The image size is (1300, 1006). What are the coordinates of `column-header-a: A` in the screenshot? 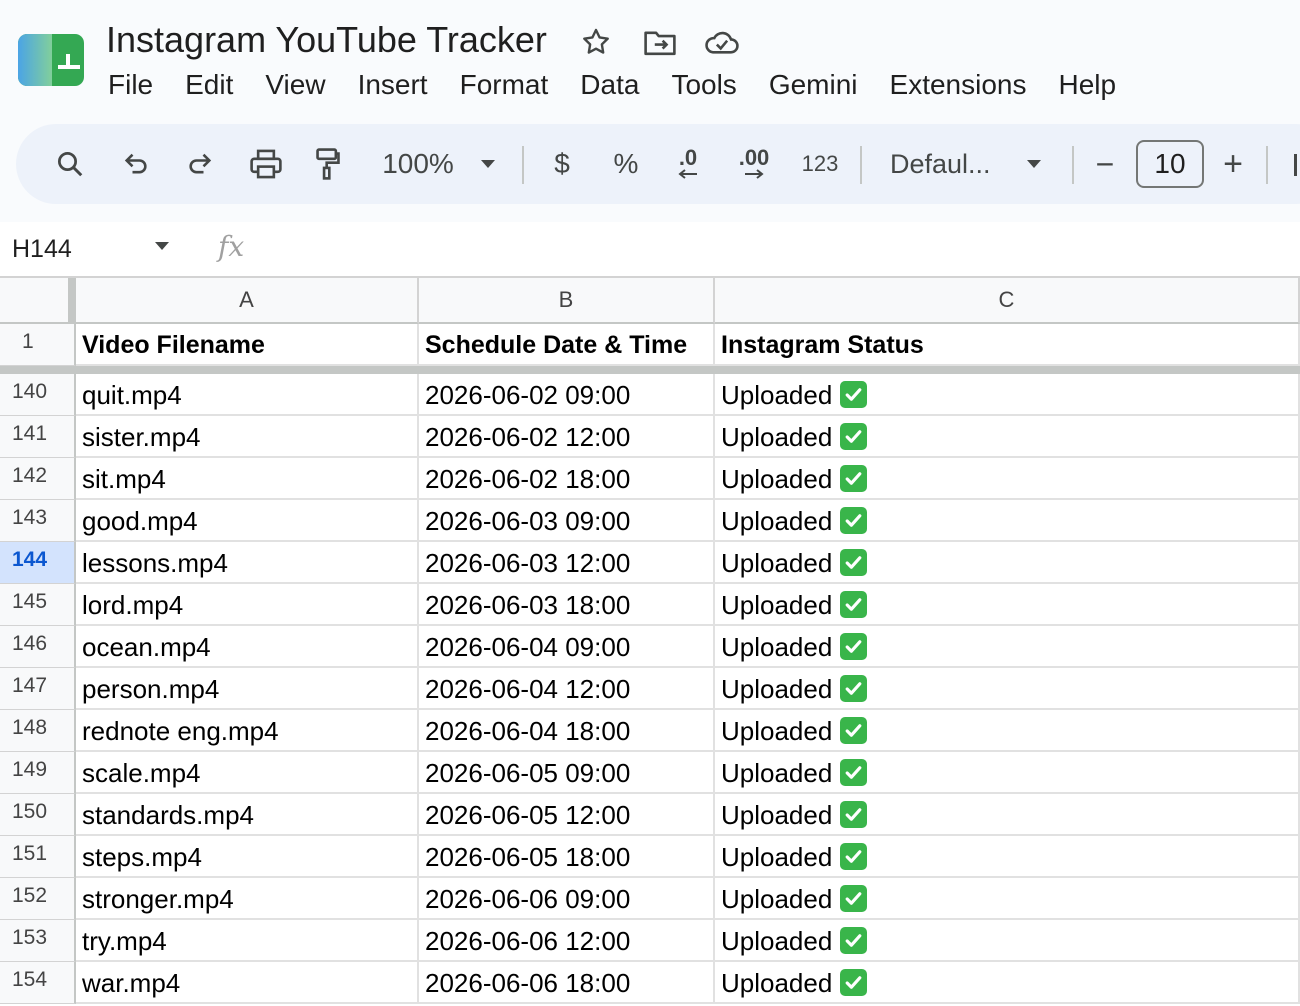 It's located at (247, 300).